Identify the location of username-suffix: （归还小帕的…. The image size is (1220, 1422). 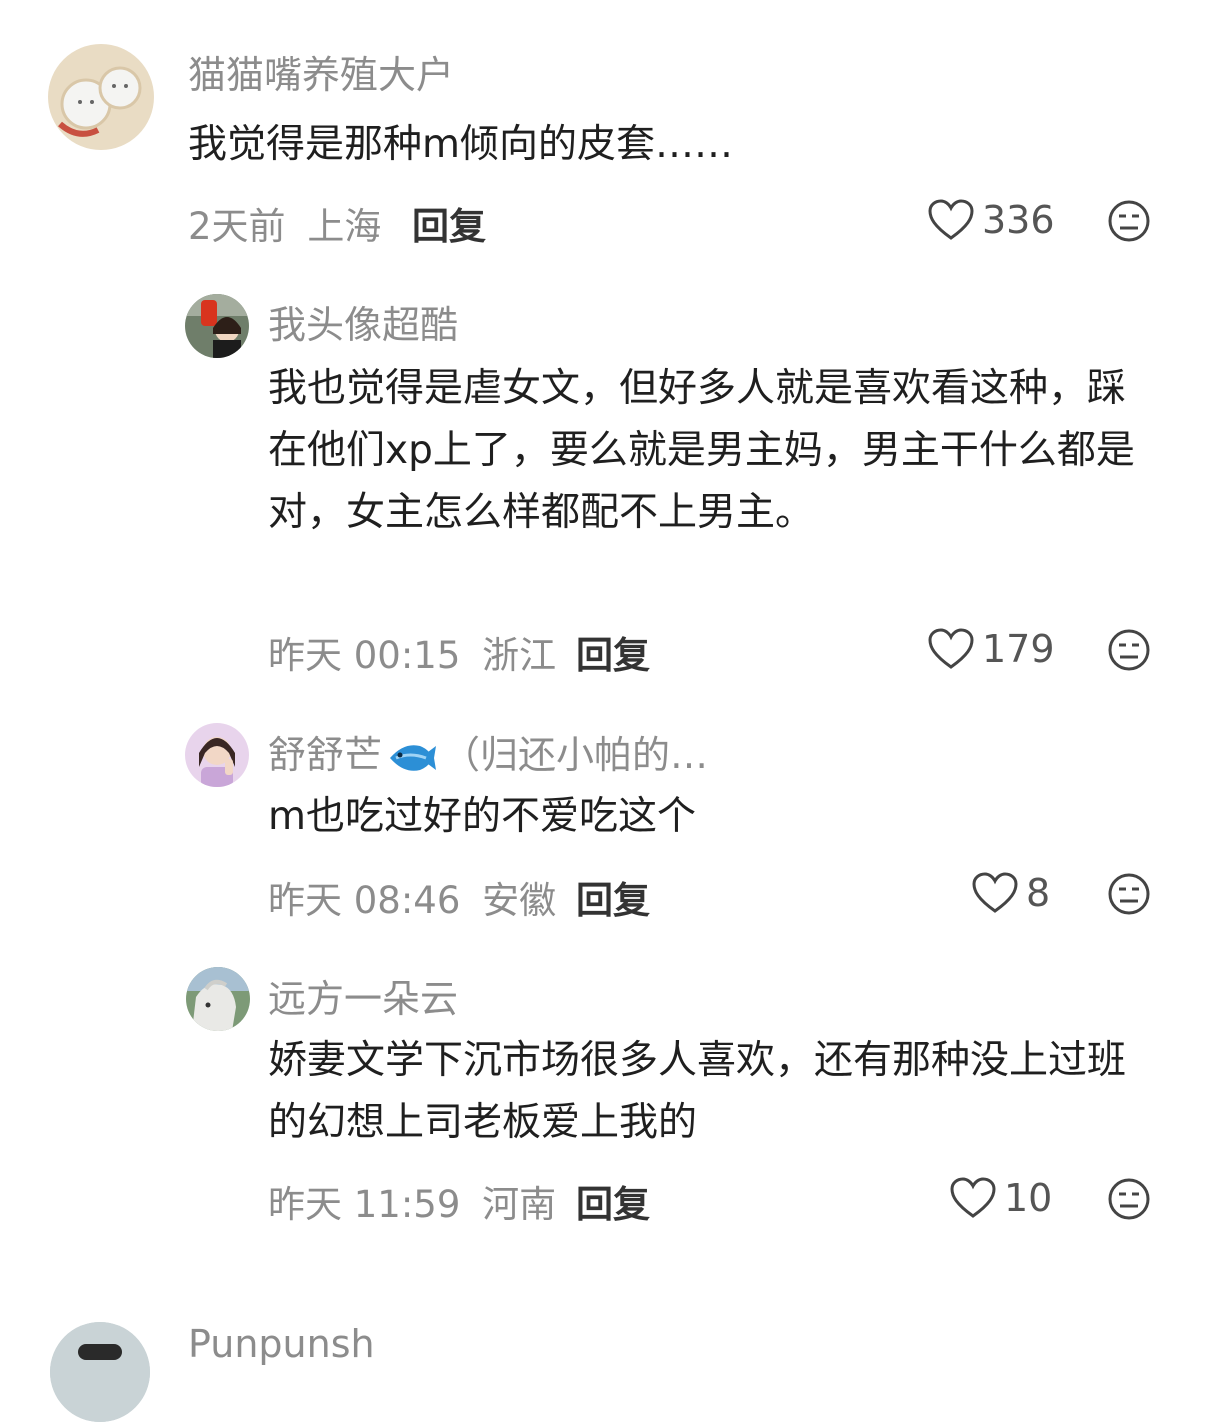
(575, 755).